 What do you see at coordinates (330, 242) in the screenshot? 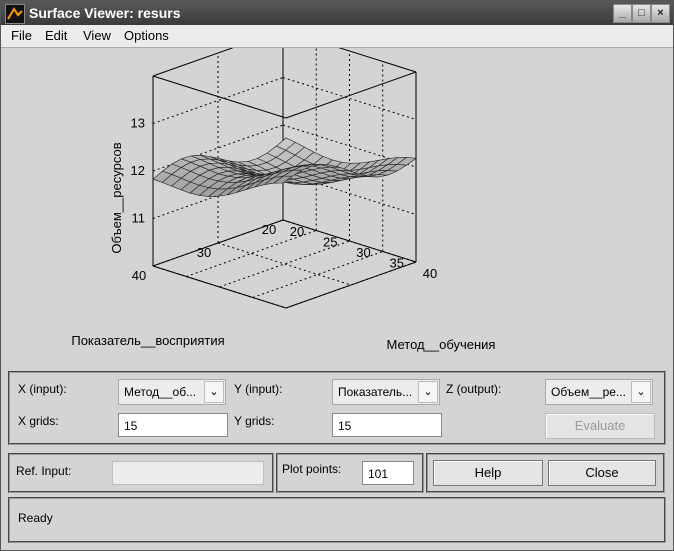
I see `x-tick-label: 25` at bounding box center [330, 242].